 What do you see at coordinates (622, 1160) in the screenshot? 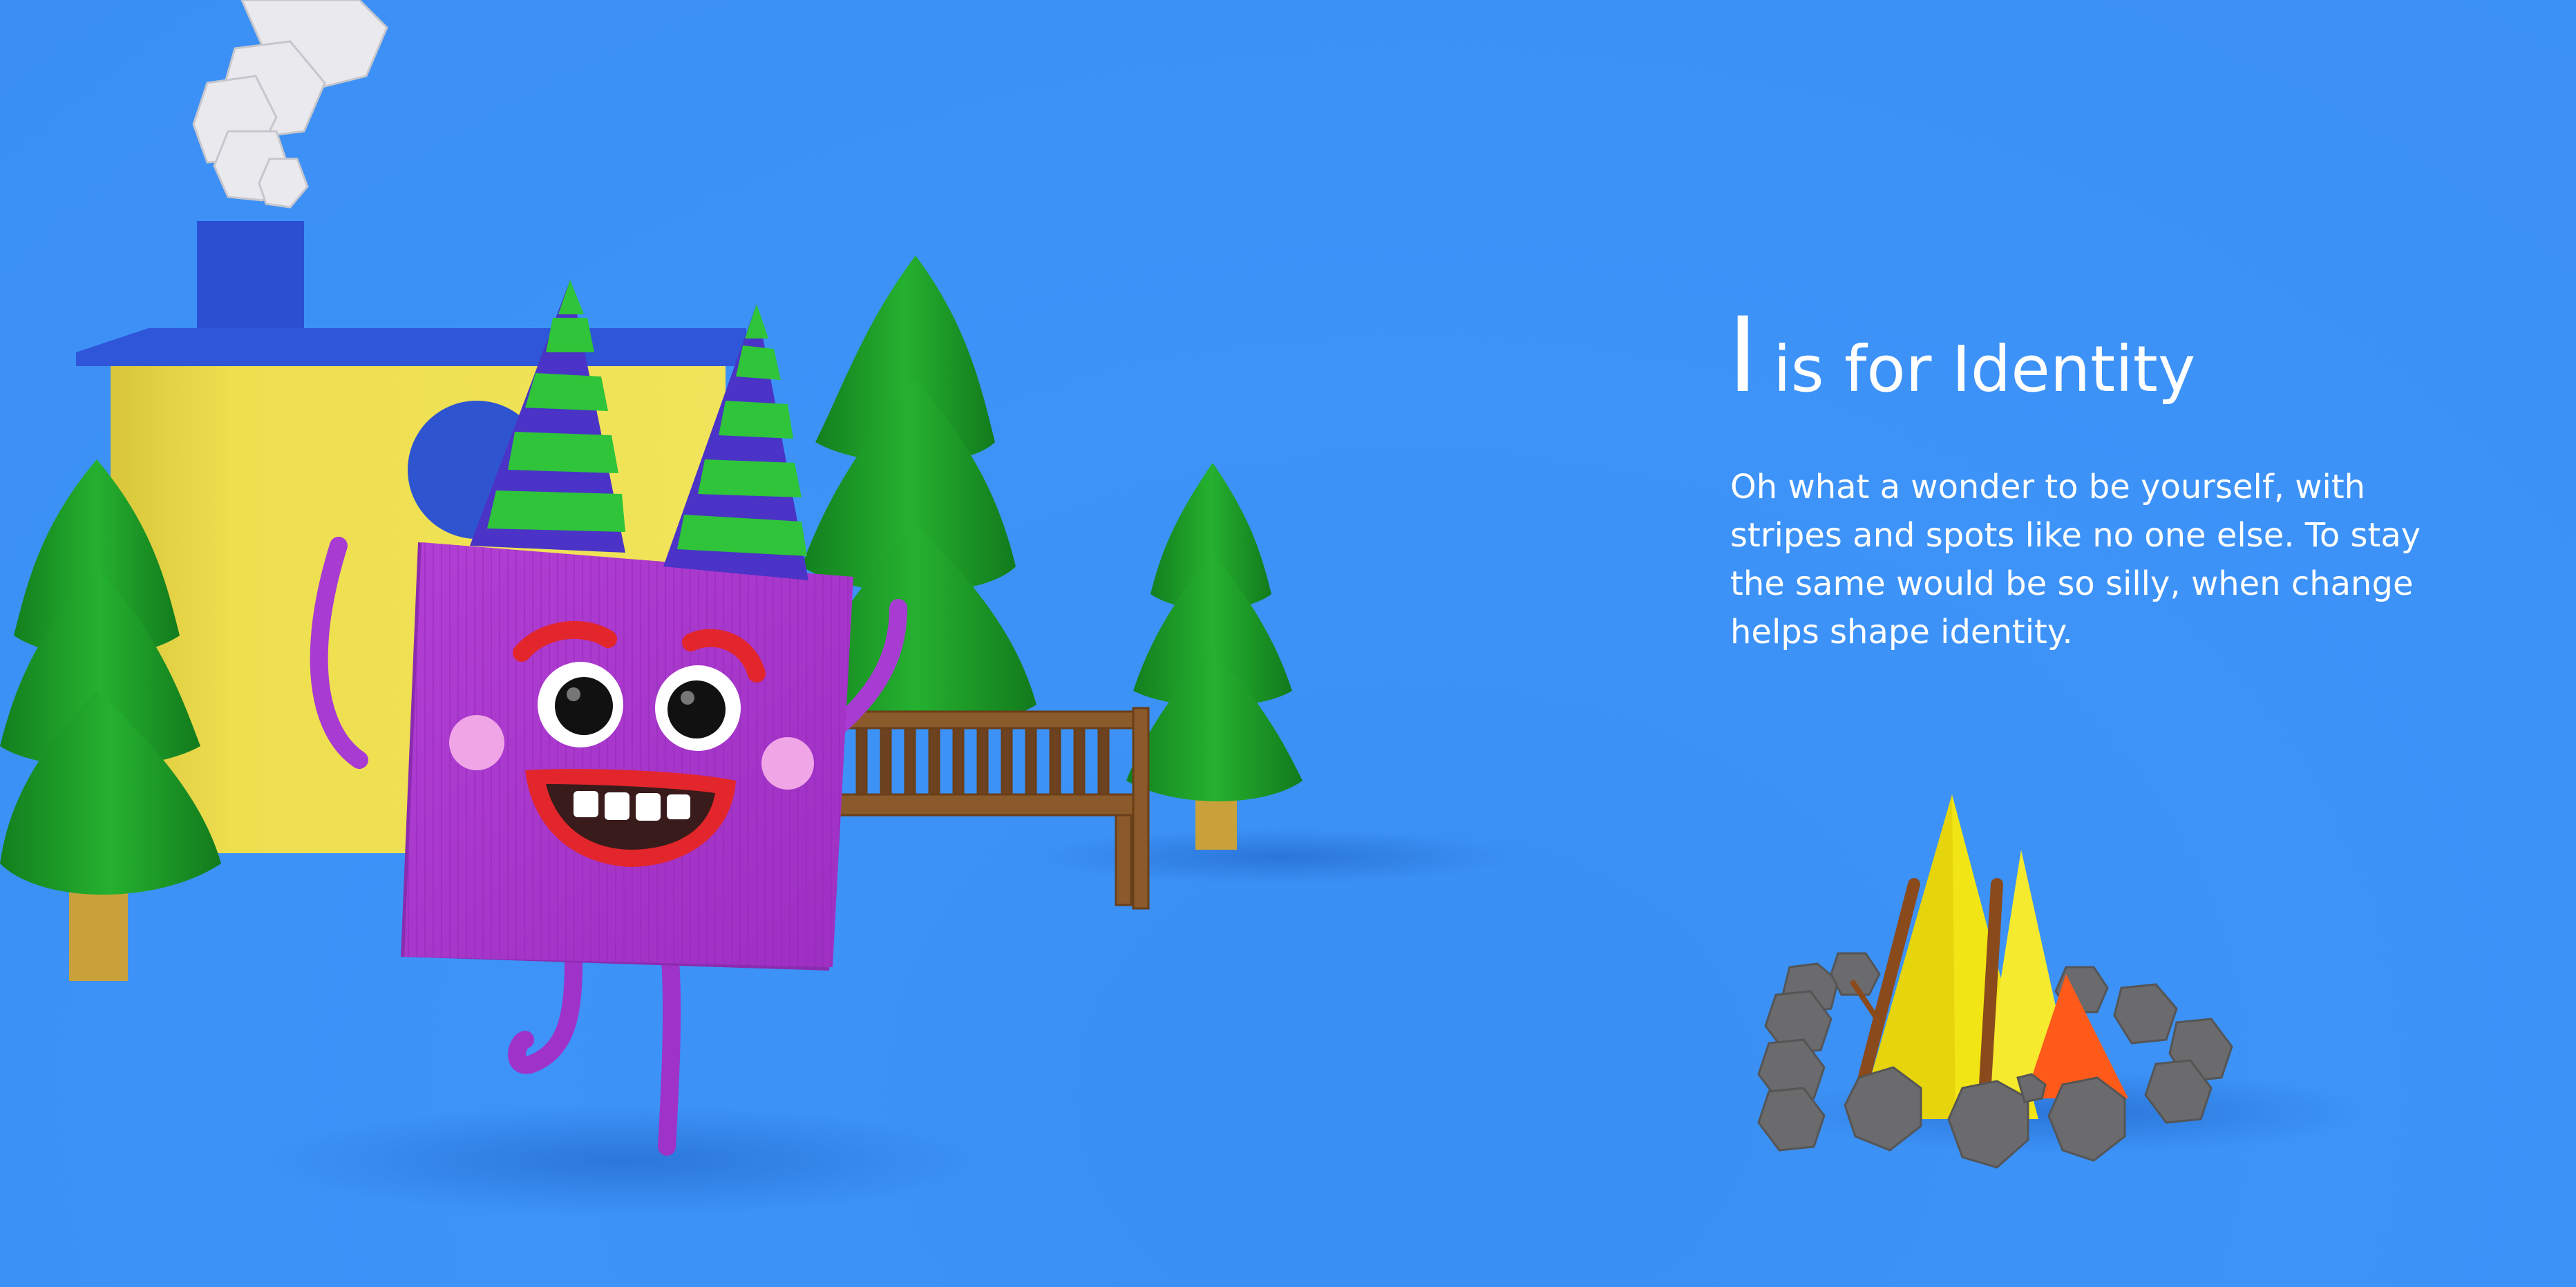
I see `character-shadow` at bounding box center [622, 1160].